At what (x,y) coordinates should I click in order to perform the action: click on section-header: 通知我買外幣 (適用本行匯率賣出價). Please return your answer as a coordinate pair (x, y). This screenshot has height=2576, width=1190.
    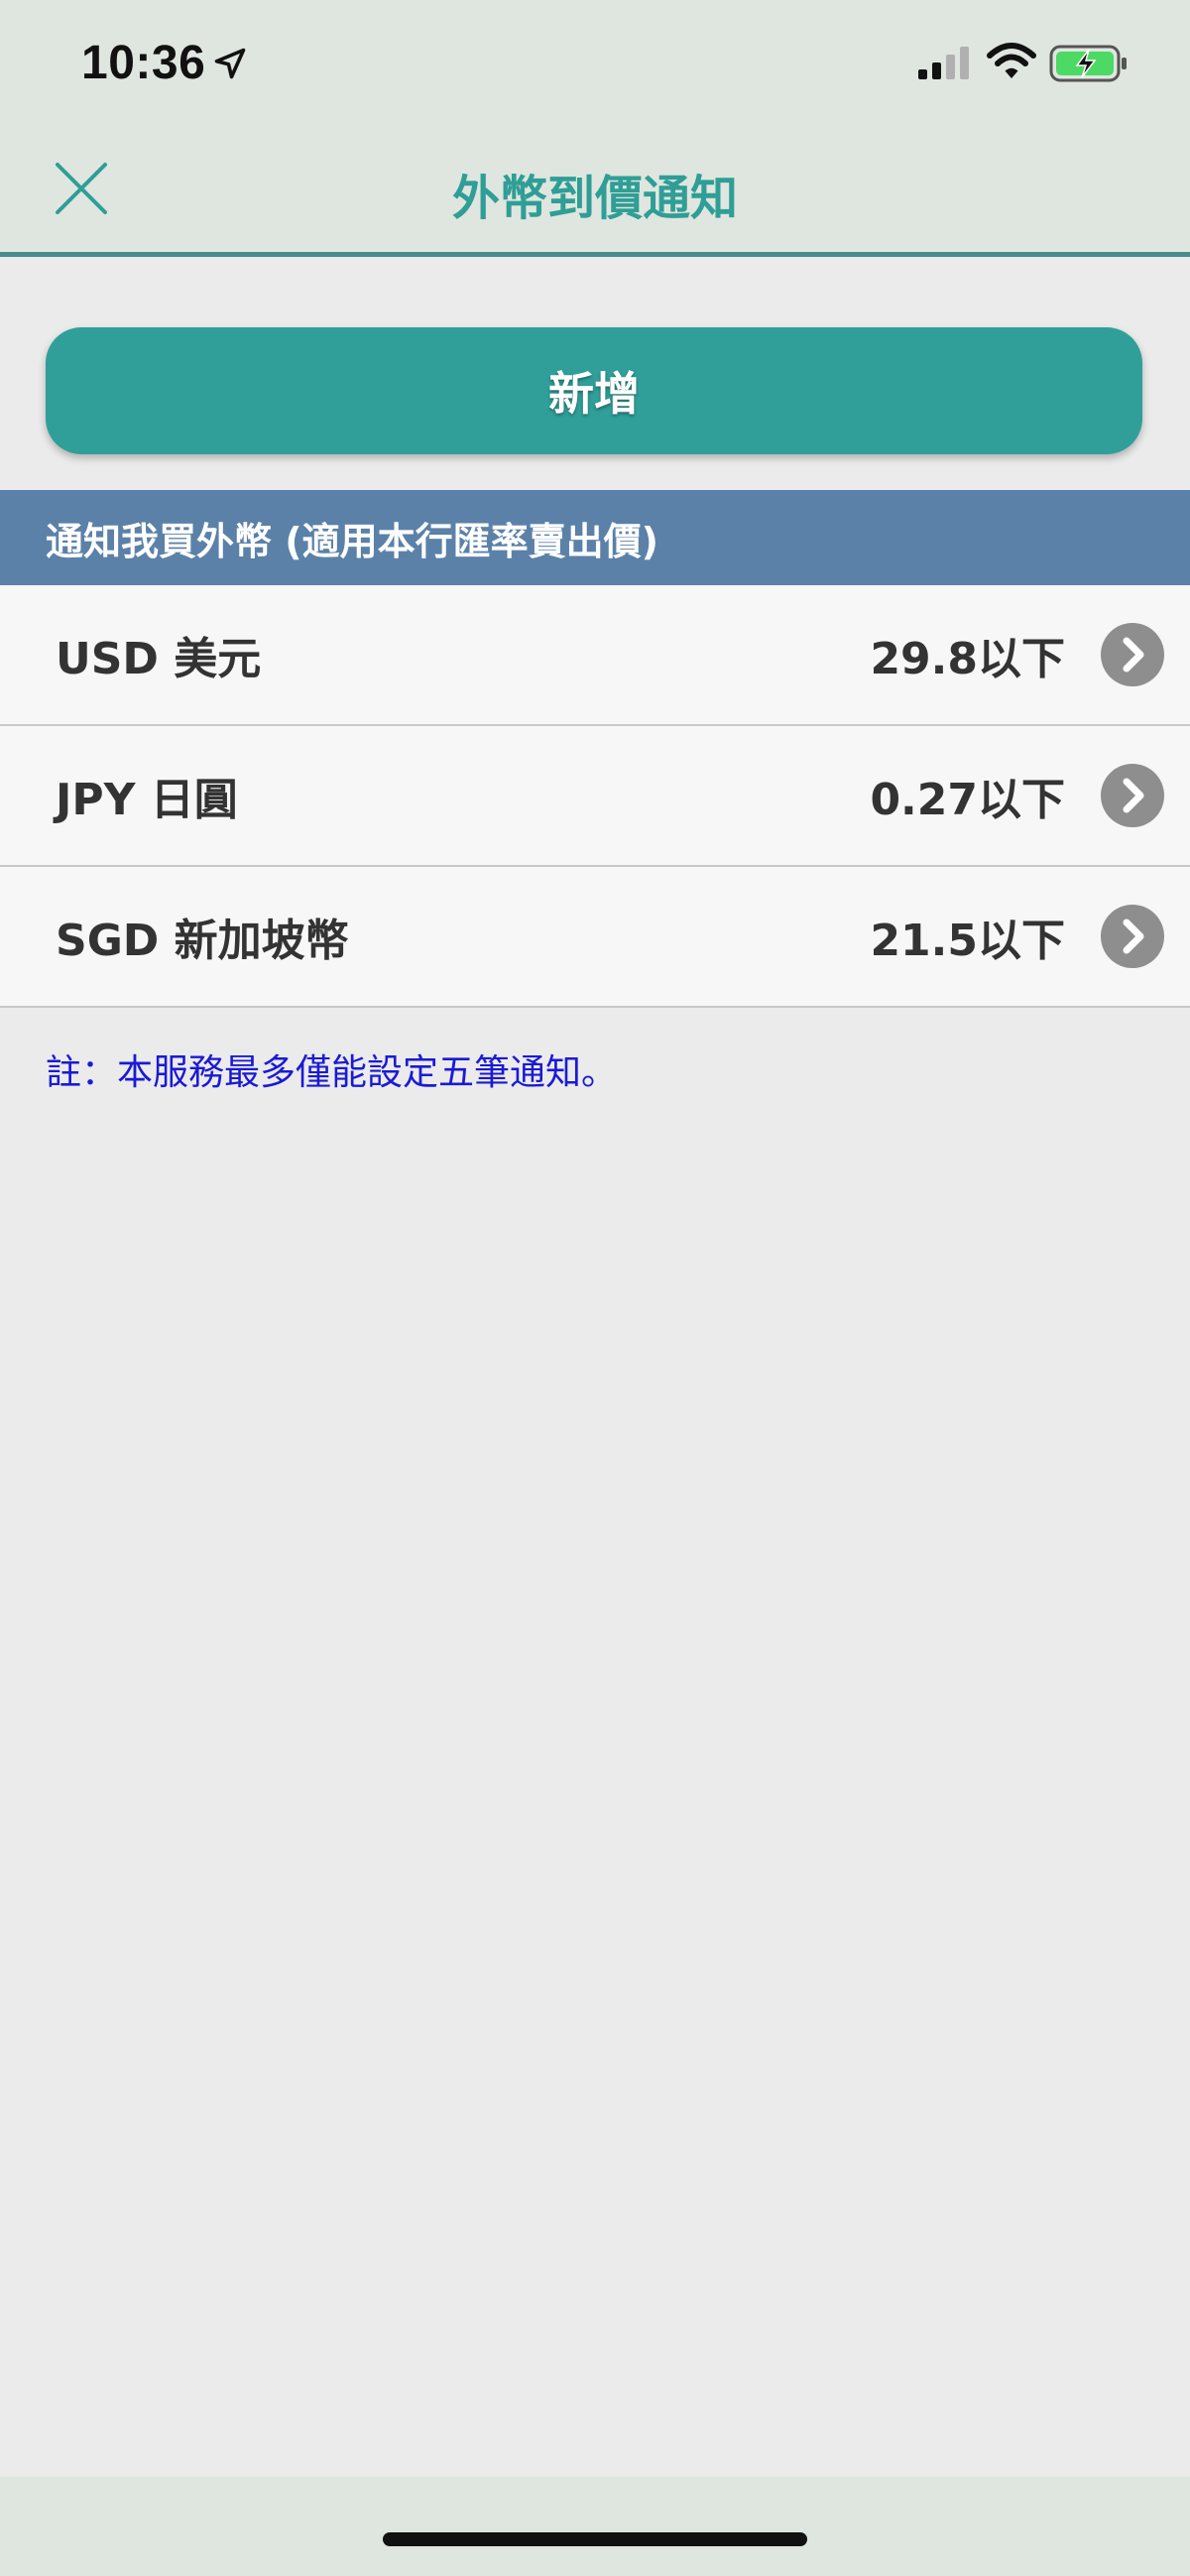
    Looking at the image, I should click on (595, 537).